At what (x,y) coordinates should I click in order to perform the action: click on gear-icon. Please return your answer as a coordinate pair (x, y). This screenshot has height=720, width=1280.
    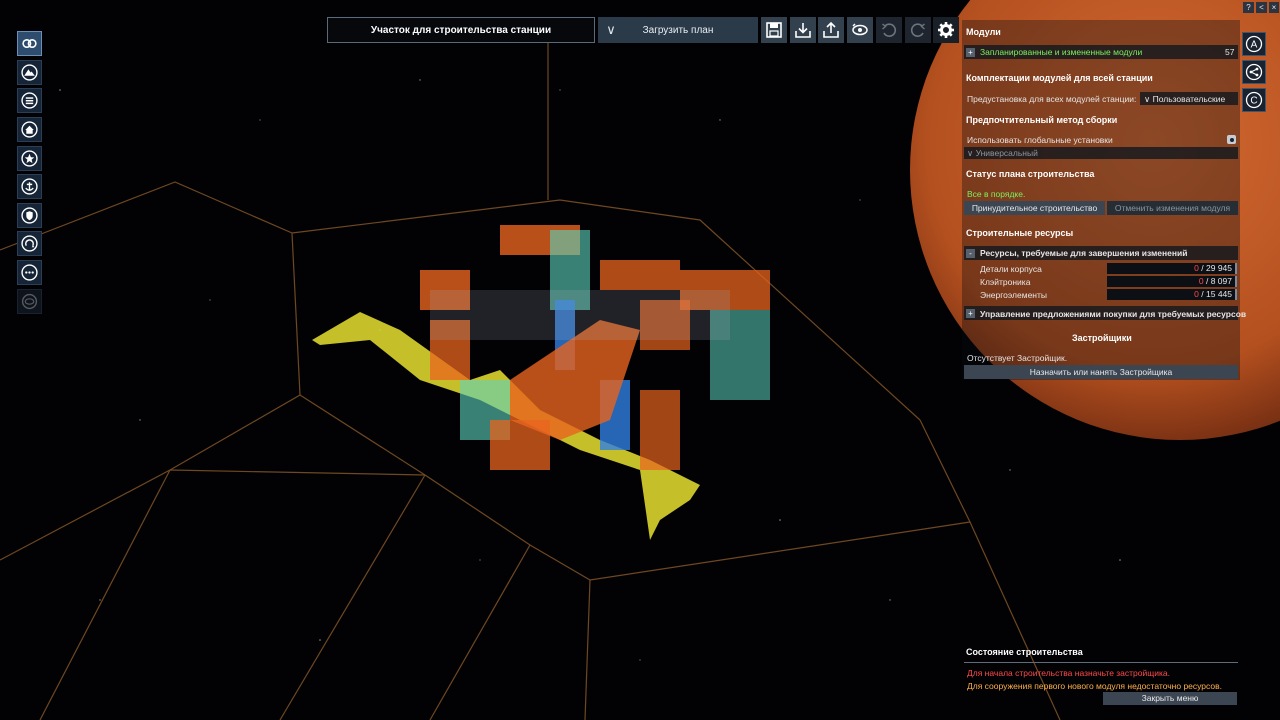
    Looking at the image, I should click on (946, 30).